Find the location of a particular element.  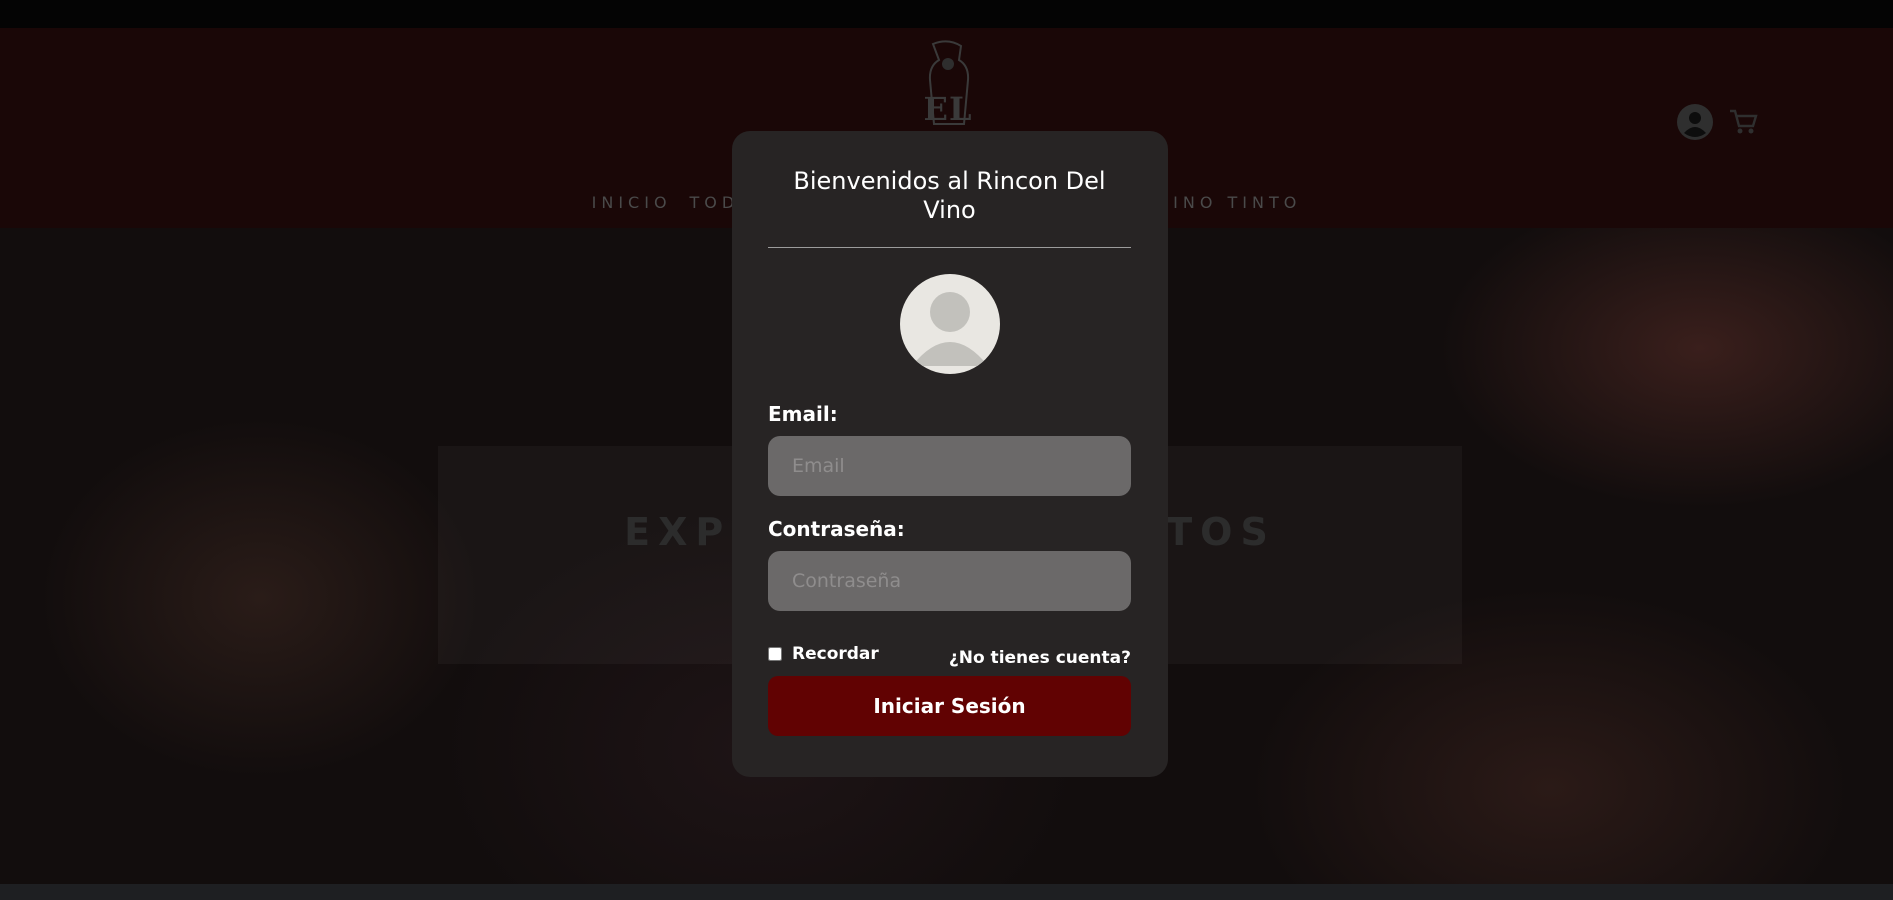

cart-icon is located at coordinates (1743, 122).